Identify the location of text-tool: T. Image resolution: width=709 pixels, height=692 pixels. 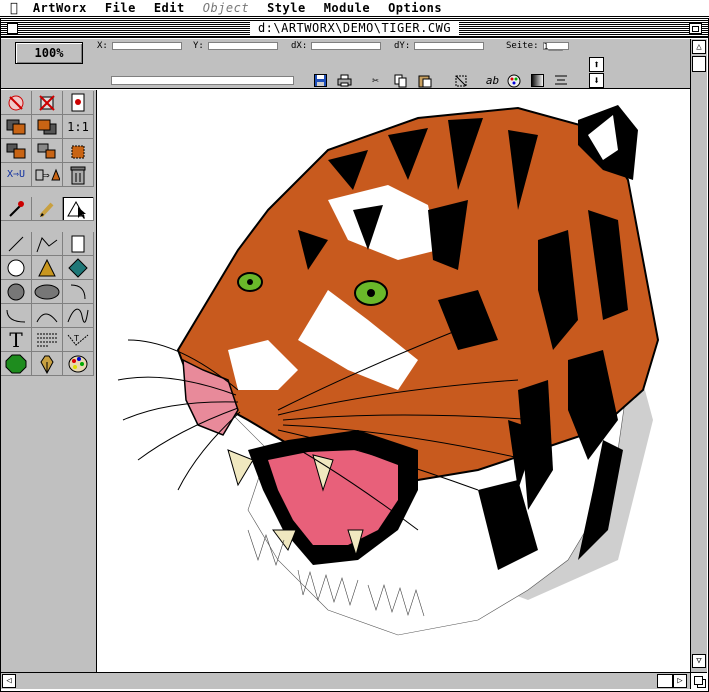
(16, 340).